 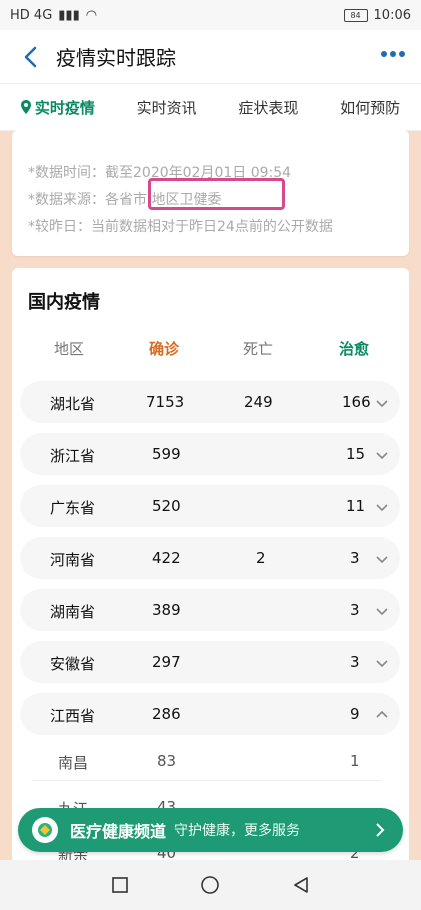 What do you see at coordinates (216, 194) in the screenshot?
I see `highlight-annotation` at bounding box center [216, 194].